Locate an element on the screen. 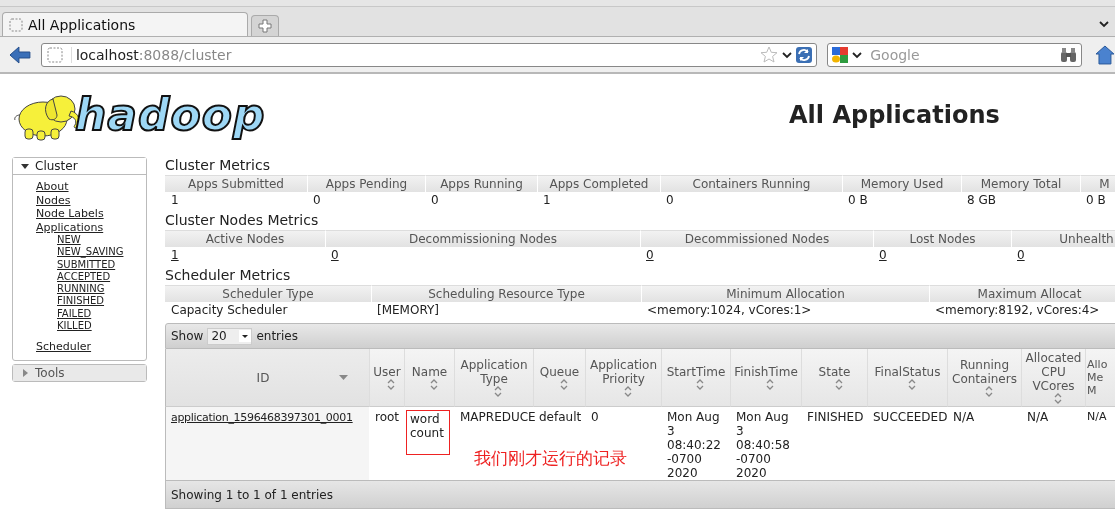 The image size is (1115, 524). table-cell: FINISHED is located at coordinates (835, 417).